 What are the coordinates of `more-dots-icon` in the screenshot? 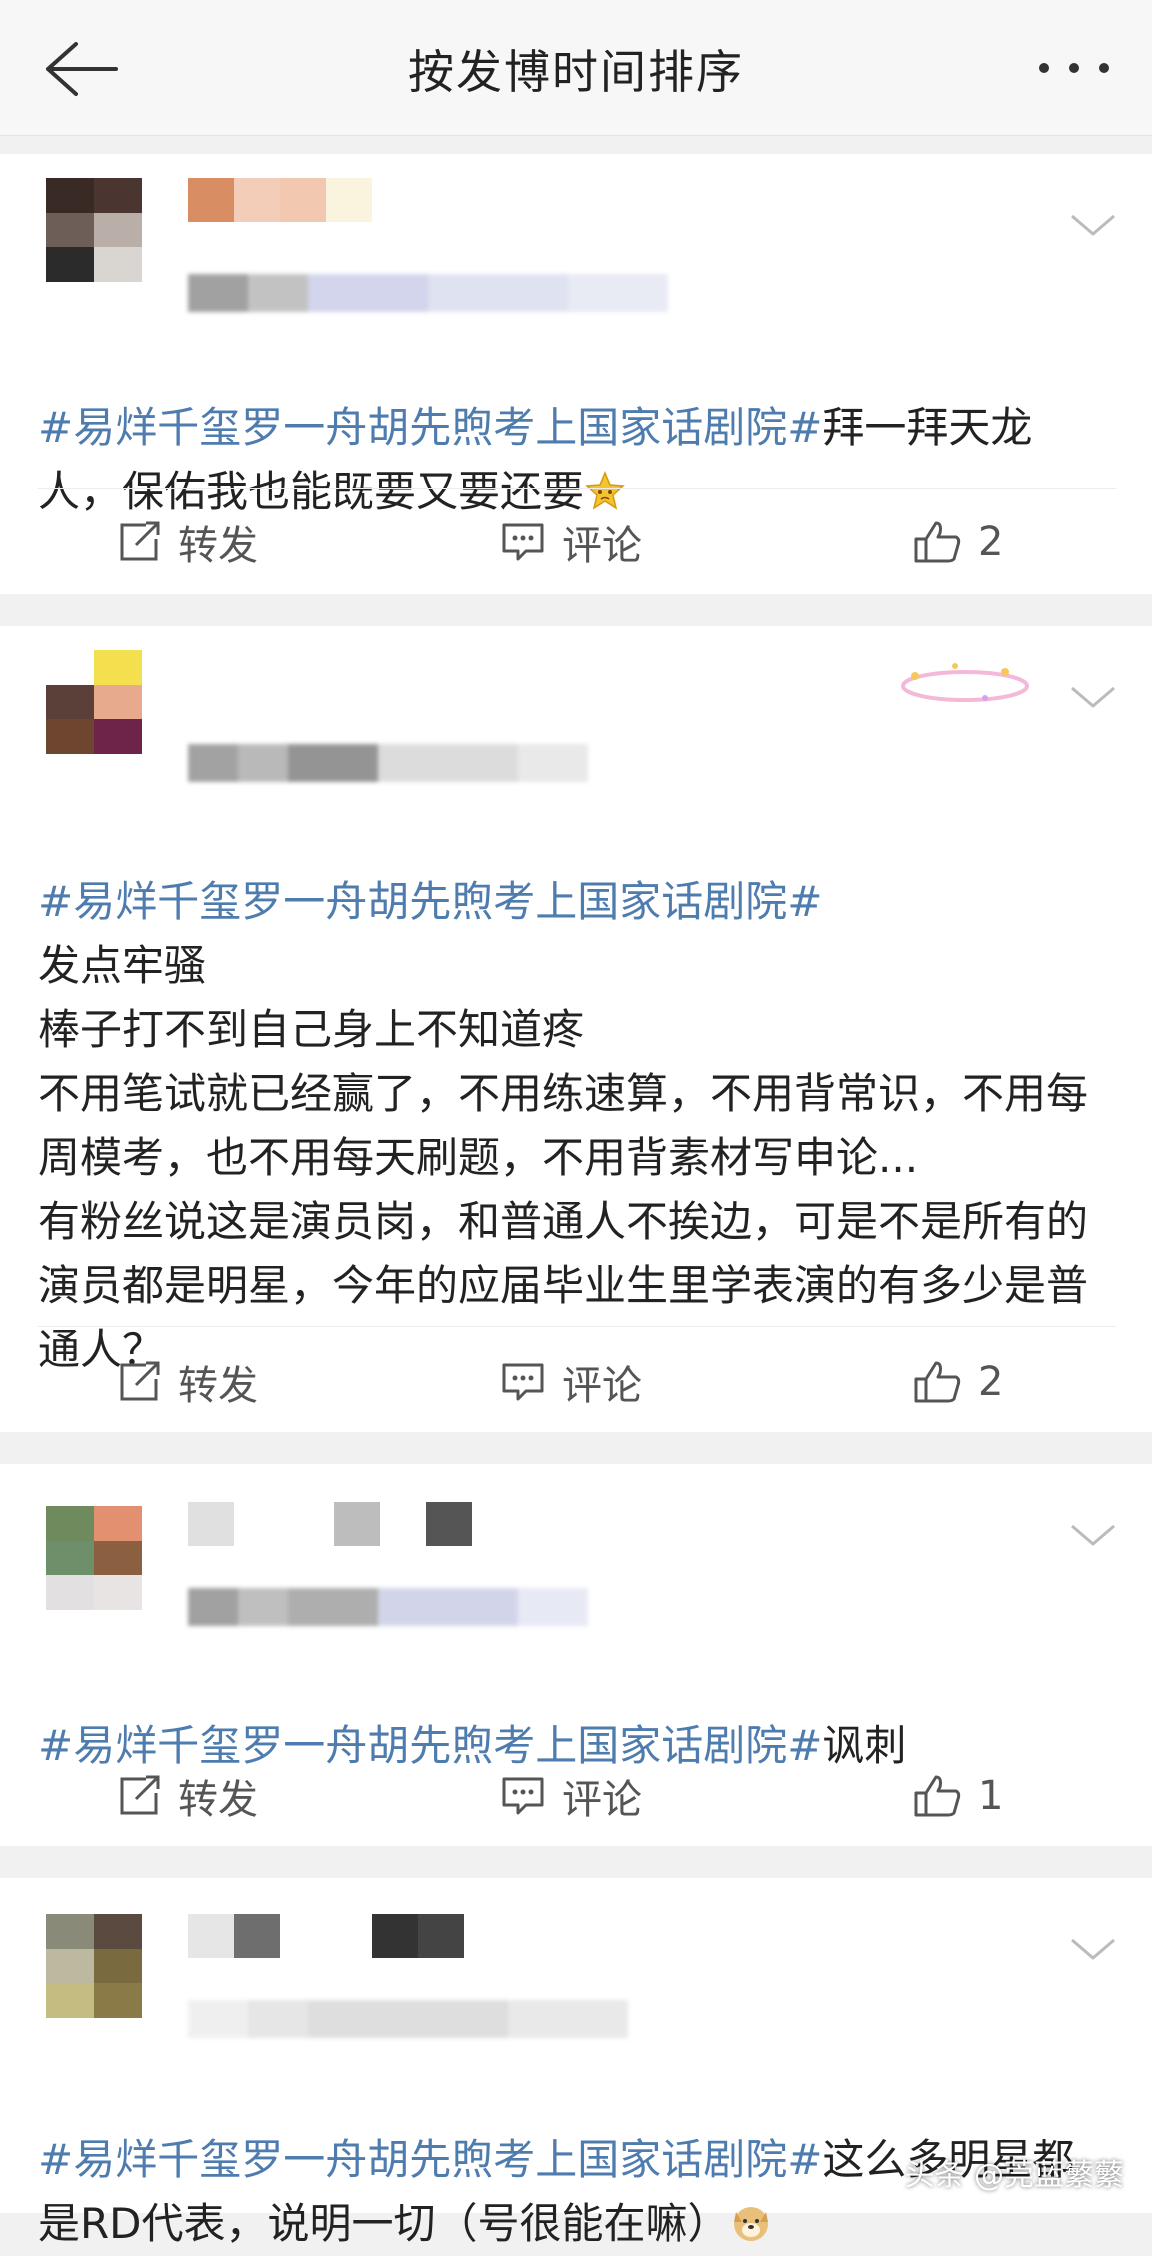 It's located at (1074, 68).